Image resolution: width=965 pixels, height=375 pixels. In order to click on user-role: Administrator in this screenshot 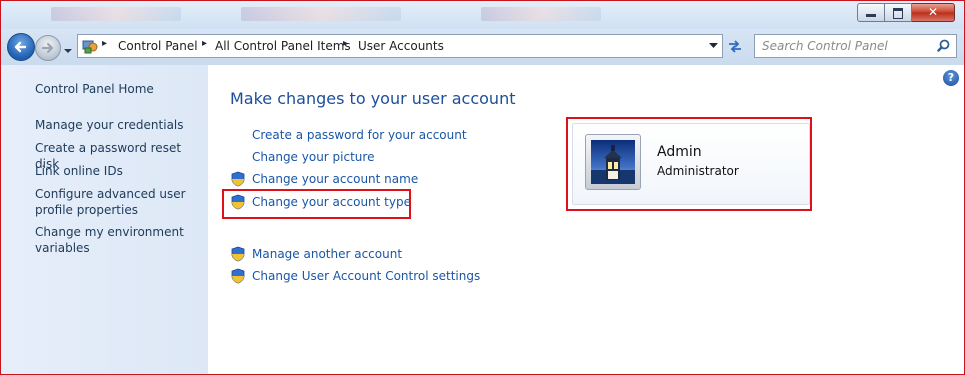, I will do `click(698, 171)`.